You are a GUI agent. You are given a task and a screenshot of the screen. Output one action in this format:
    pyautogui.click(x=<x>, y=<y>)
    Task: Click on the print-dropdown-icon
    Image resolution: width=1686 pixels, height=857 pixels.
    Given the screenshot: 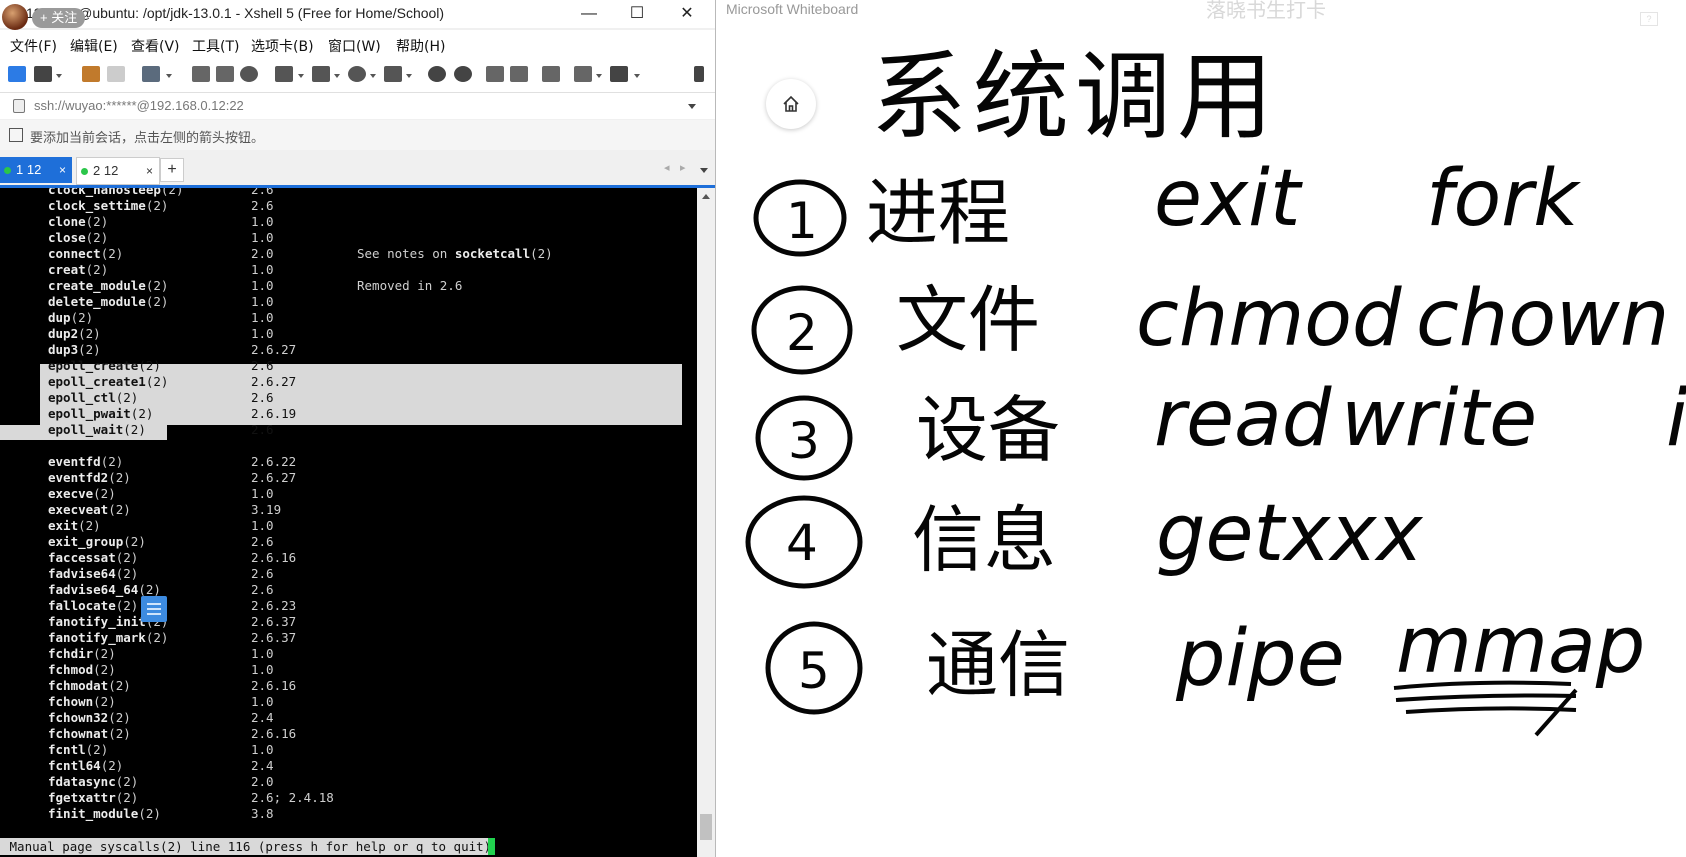 What is the action you would take?
    pyautogui.click(x=301, y=76)
    